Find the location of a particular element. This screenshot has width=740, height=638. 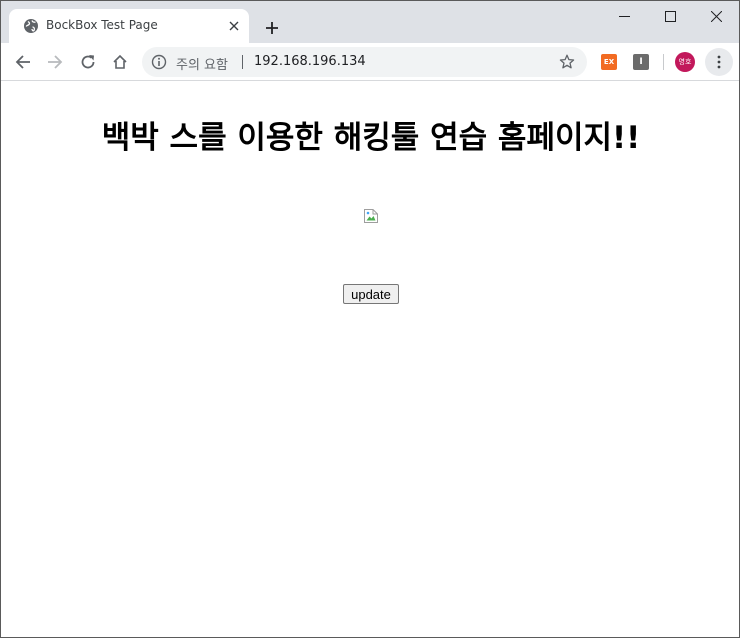

browser-tab: BockBox Test Page is located at coordinates (129, 26).